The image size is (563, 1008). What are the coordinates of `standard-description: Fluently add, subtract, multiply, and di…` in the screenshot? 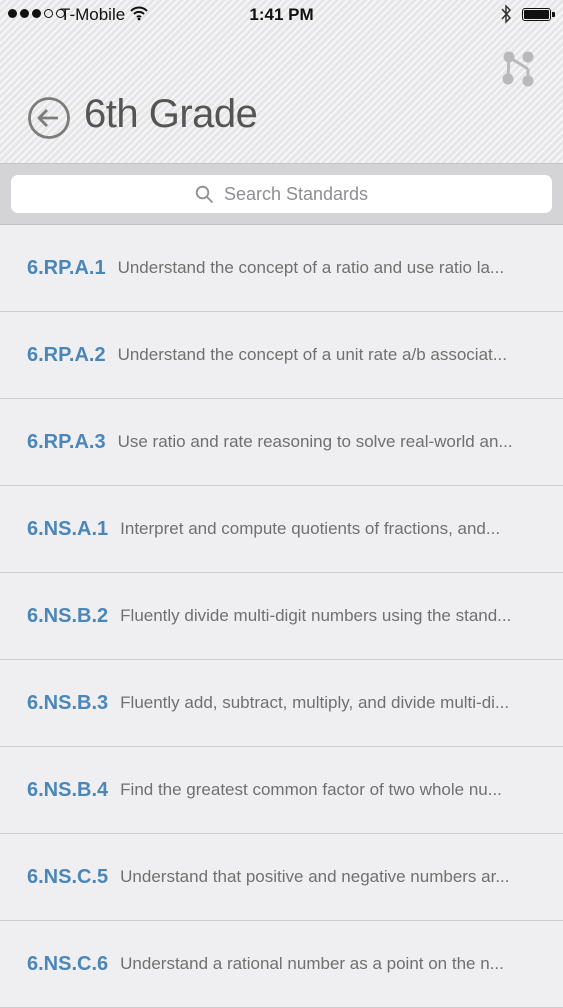 It's located at (315, 702).